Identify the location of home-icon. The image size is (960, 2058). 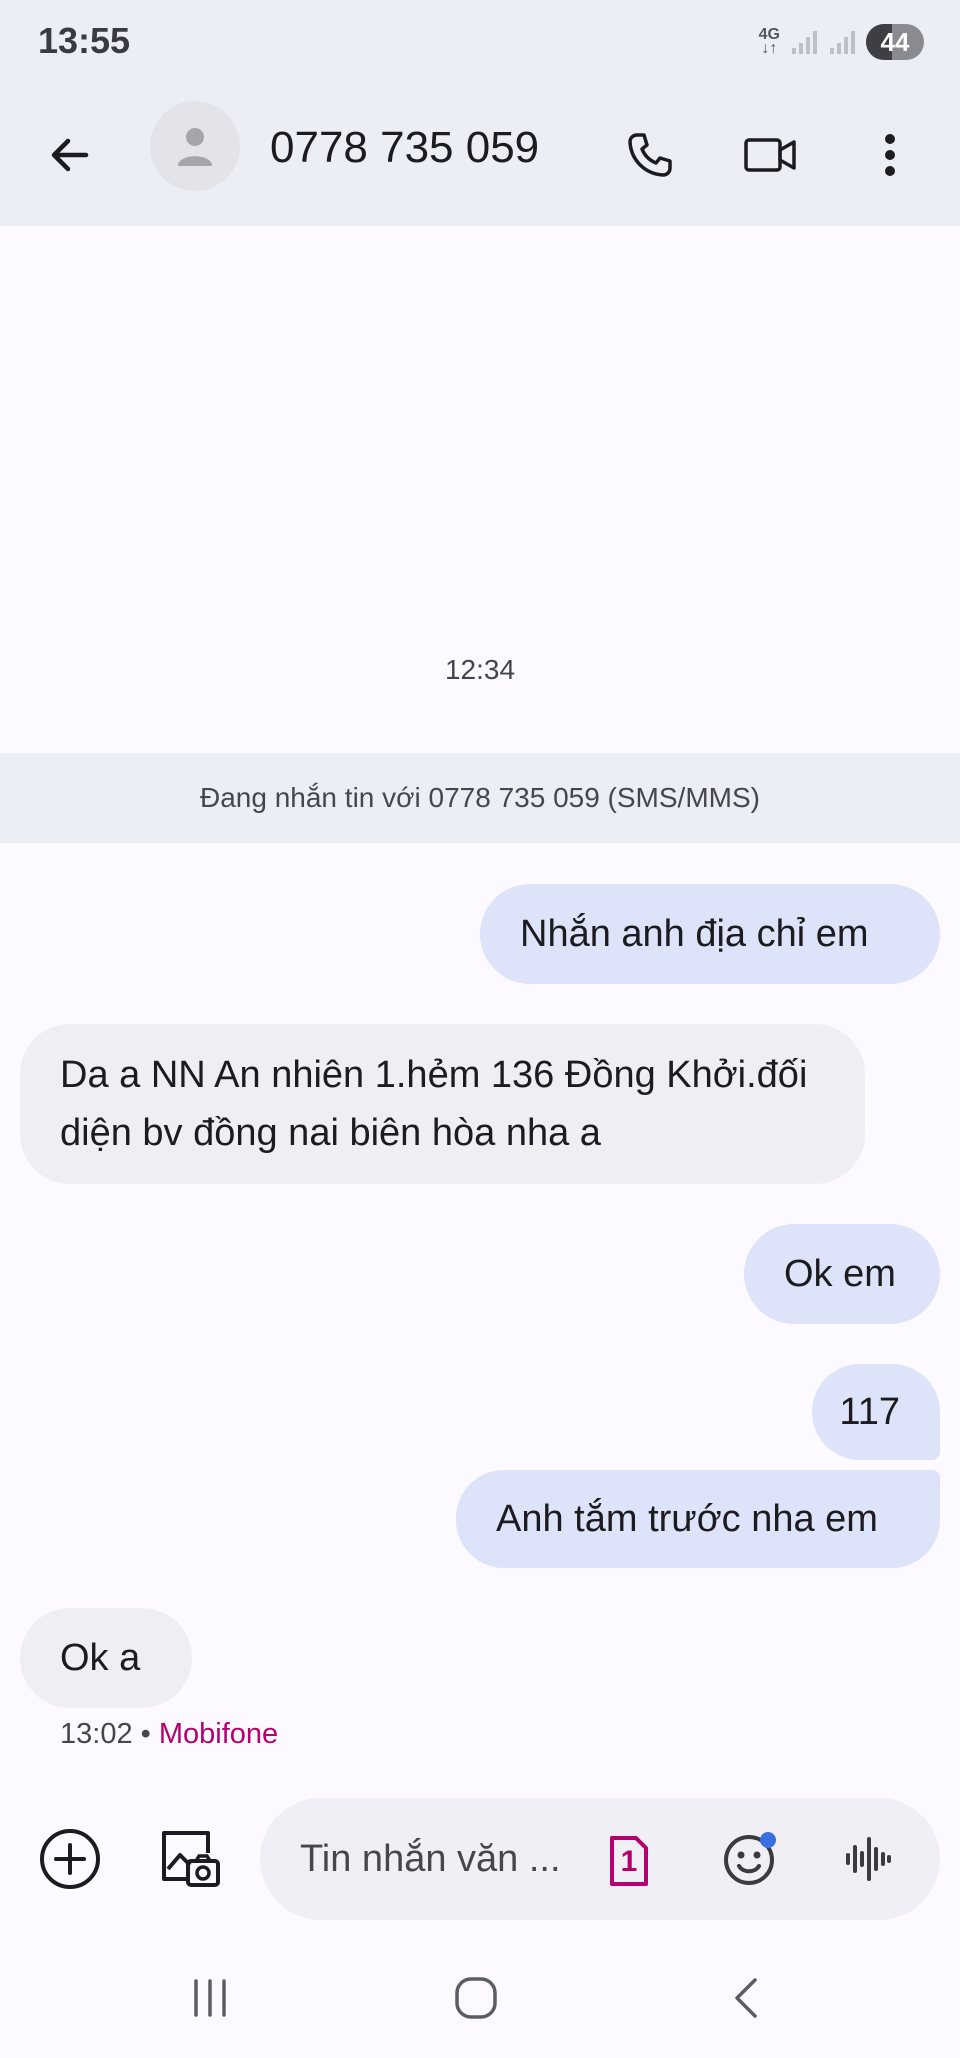
(476, 1998).